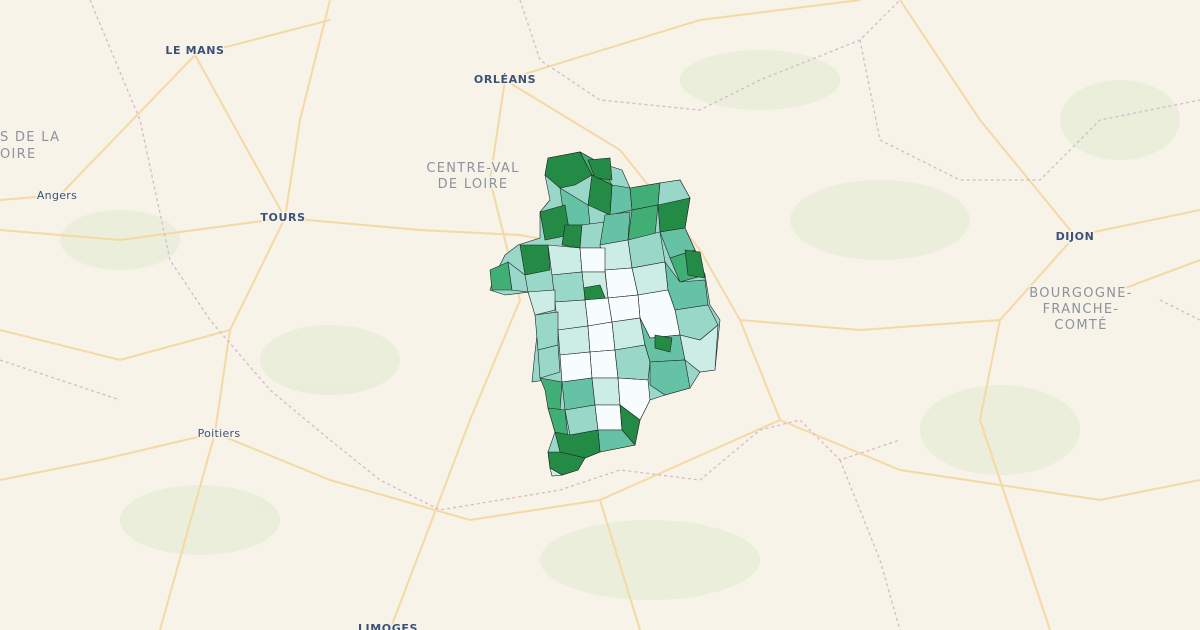  Describe the element at coordinates (472, 168) in the screenshot. I see `region-label-centre-1: CENTRE-VAL` at that location.